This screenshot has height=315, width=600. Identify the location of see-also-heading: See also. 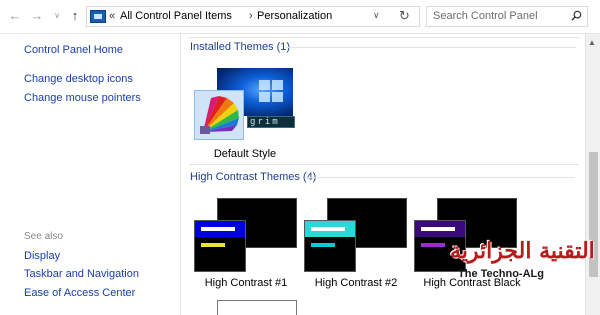
(43, 236).